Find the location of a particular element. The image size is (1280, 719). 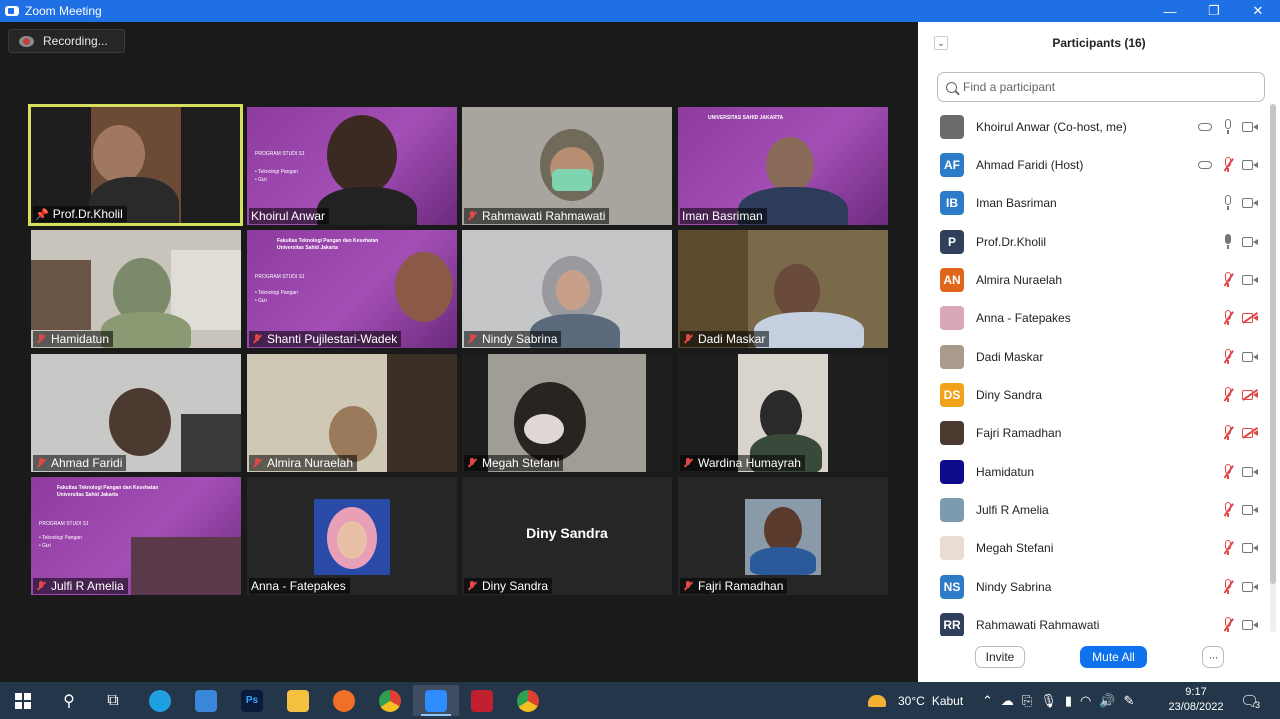

onedrive-icon: ☁ is located at coordinates (1007, 701).